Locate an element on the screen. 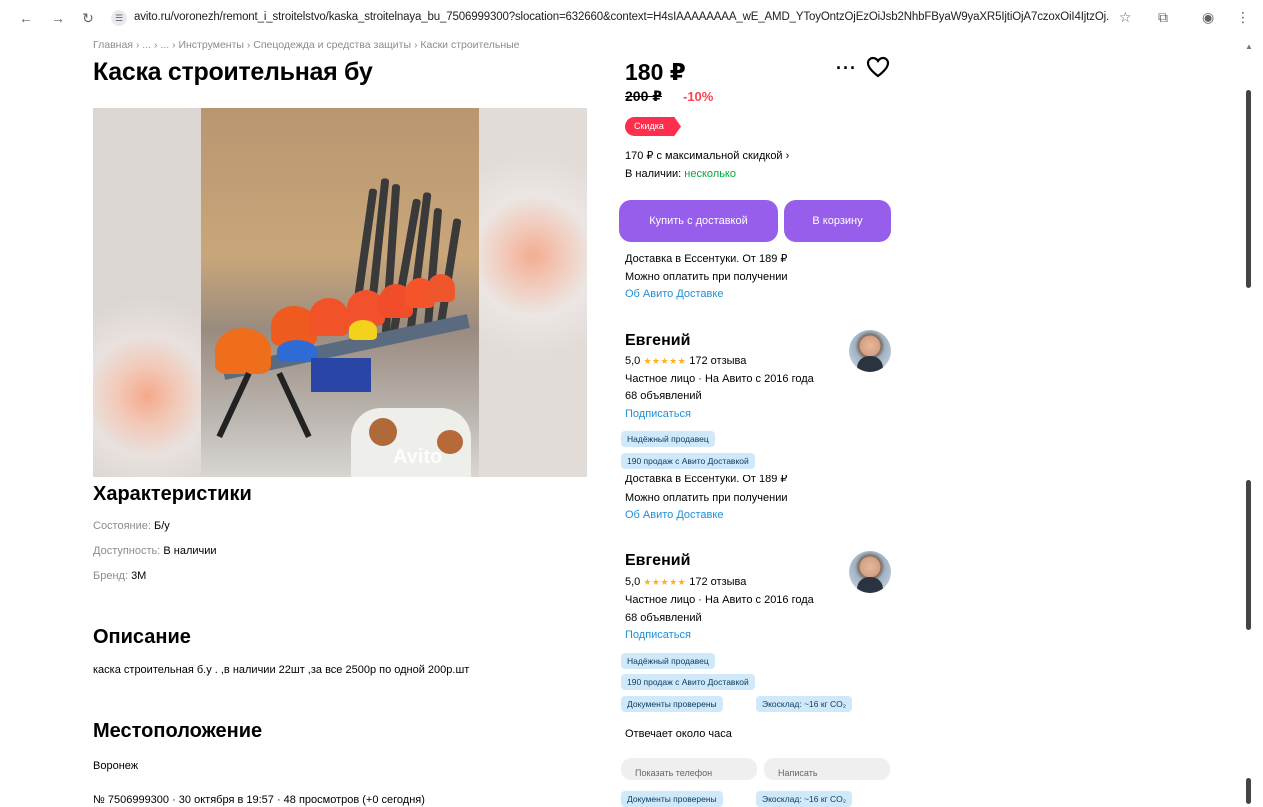 This screenshot has height=807, width=1263. spec-key: Доступность: is located at coordinates (128, 551).